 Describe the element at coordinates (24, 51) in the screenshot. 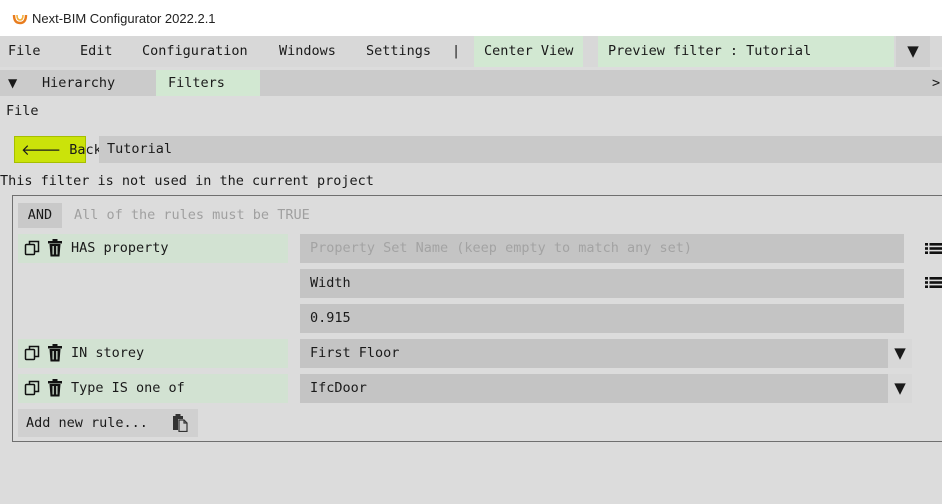

I see `menu-file: File` at that location.